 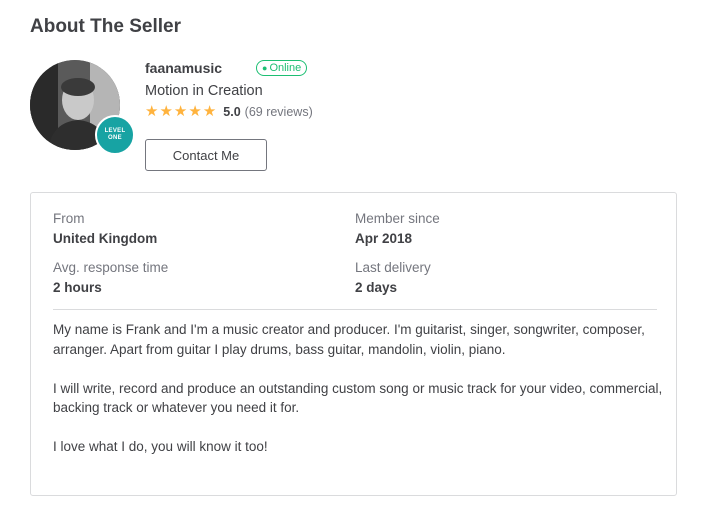 I want to click on stat-value: United Kingdom, so click(x=105, y=238).